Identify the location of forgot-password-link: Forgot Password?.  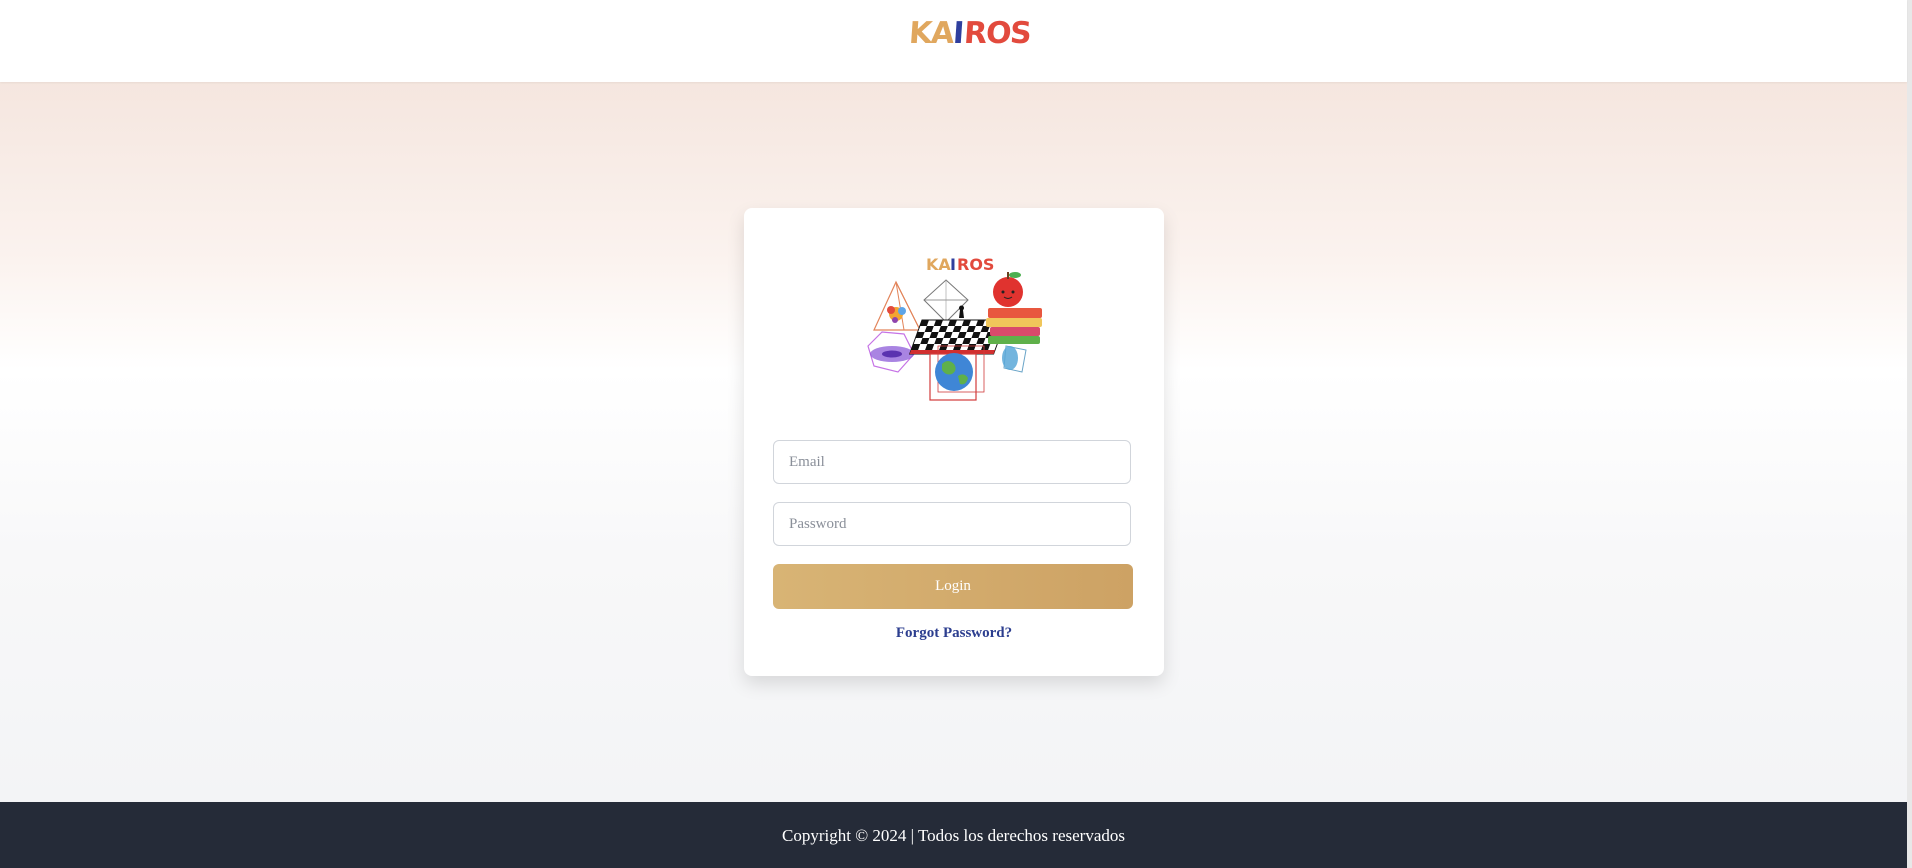
(954, 633).